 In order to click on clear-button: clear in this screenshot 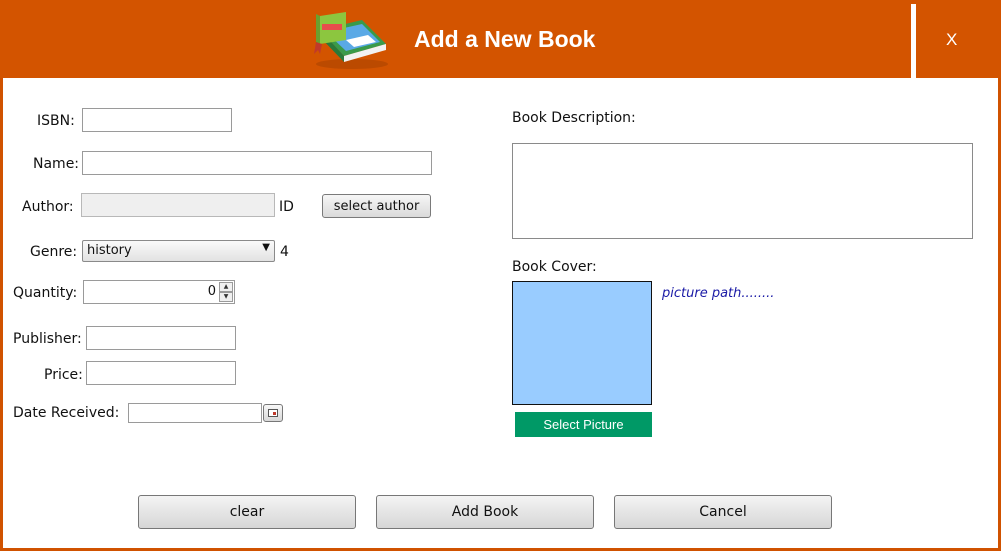, I will do `click(247, 512)`.